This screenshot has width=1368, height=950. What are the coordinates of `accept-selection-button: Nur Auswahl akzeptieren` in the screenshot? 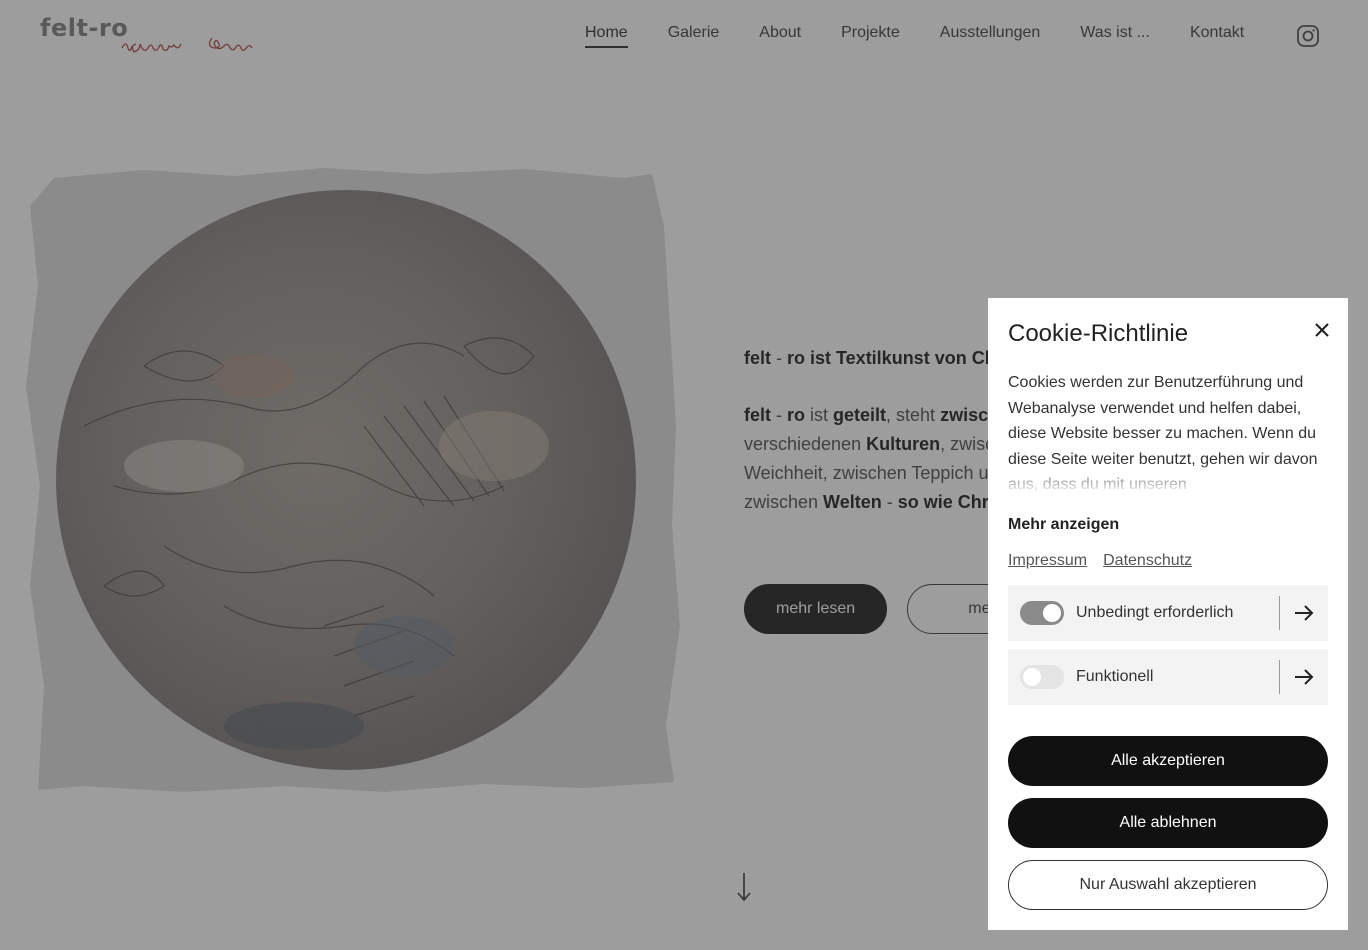 It's located at (1168, 885).